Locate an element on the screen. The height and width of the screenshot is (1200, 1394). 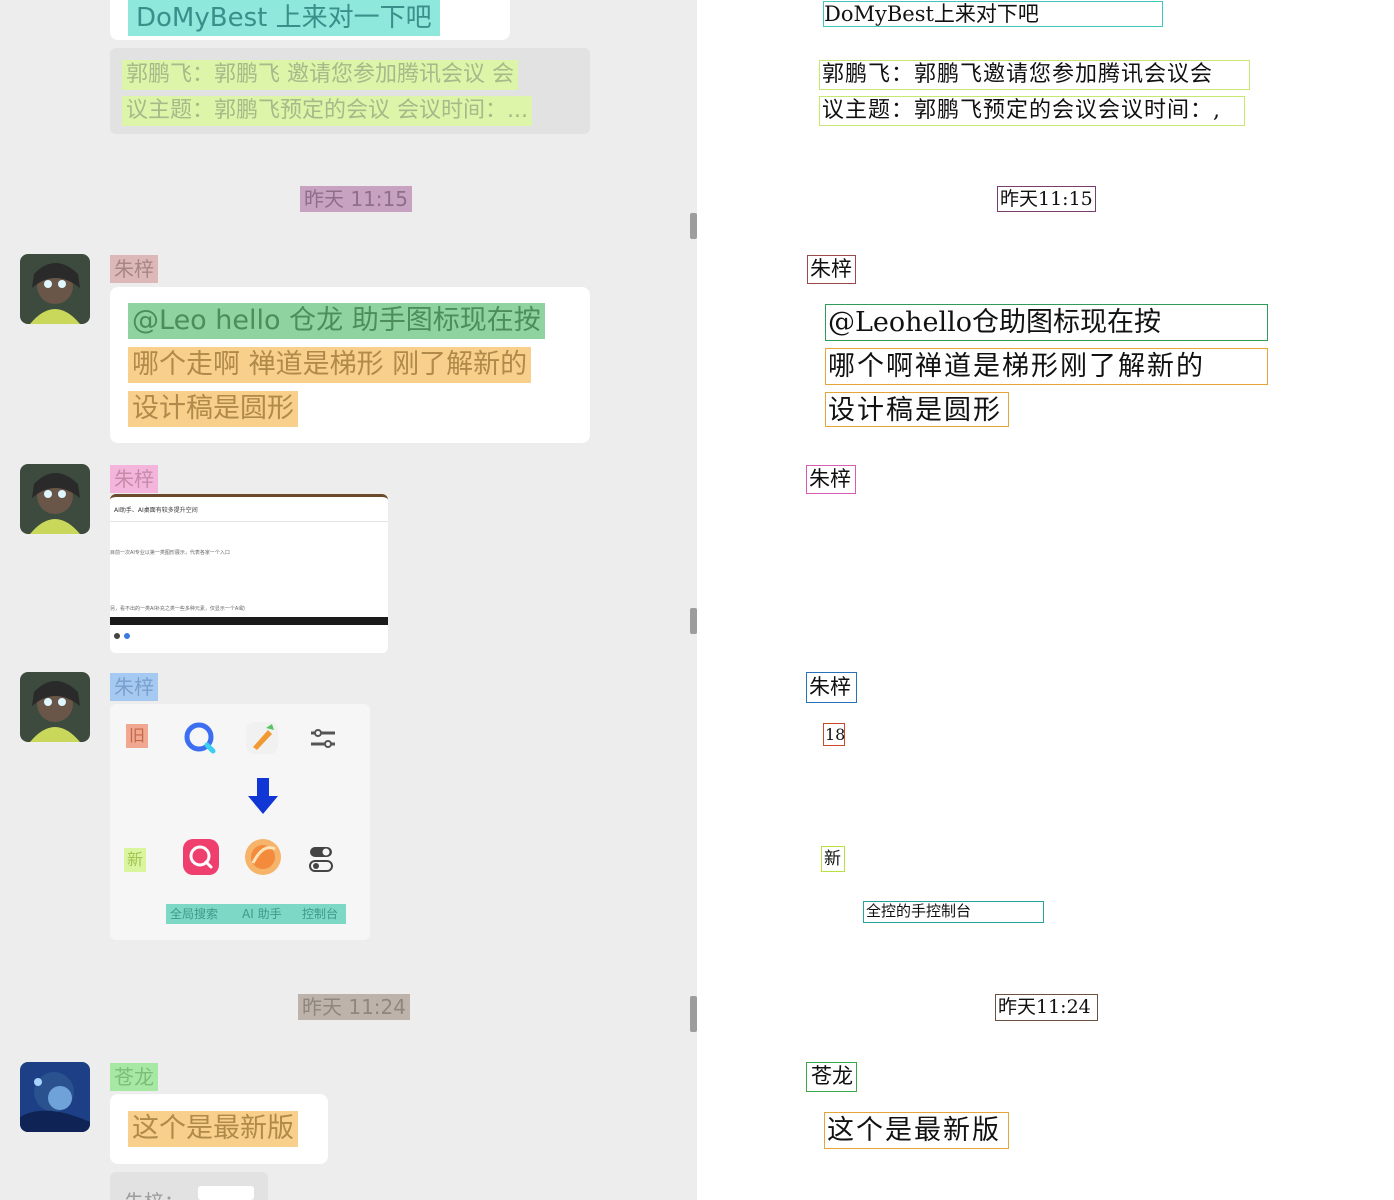
caption-ai-assistant: AI 助手 is located at coordinates (262, 914).